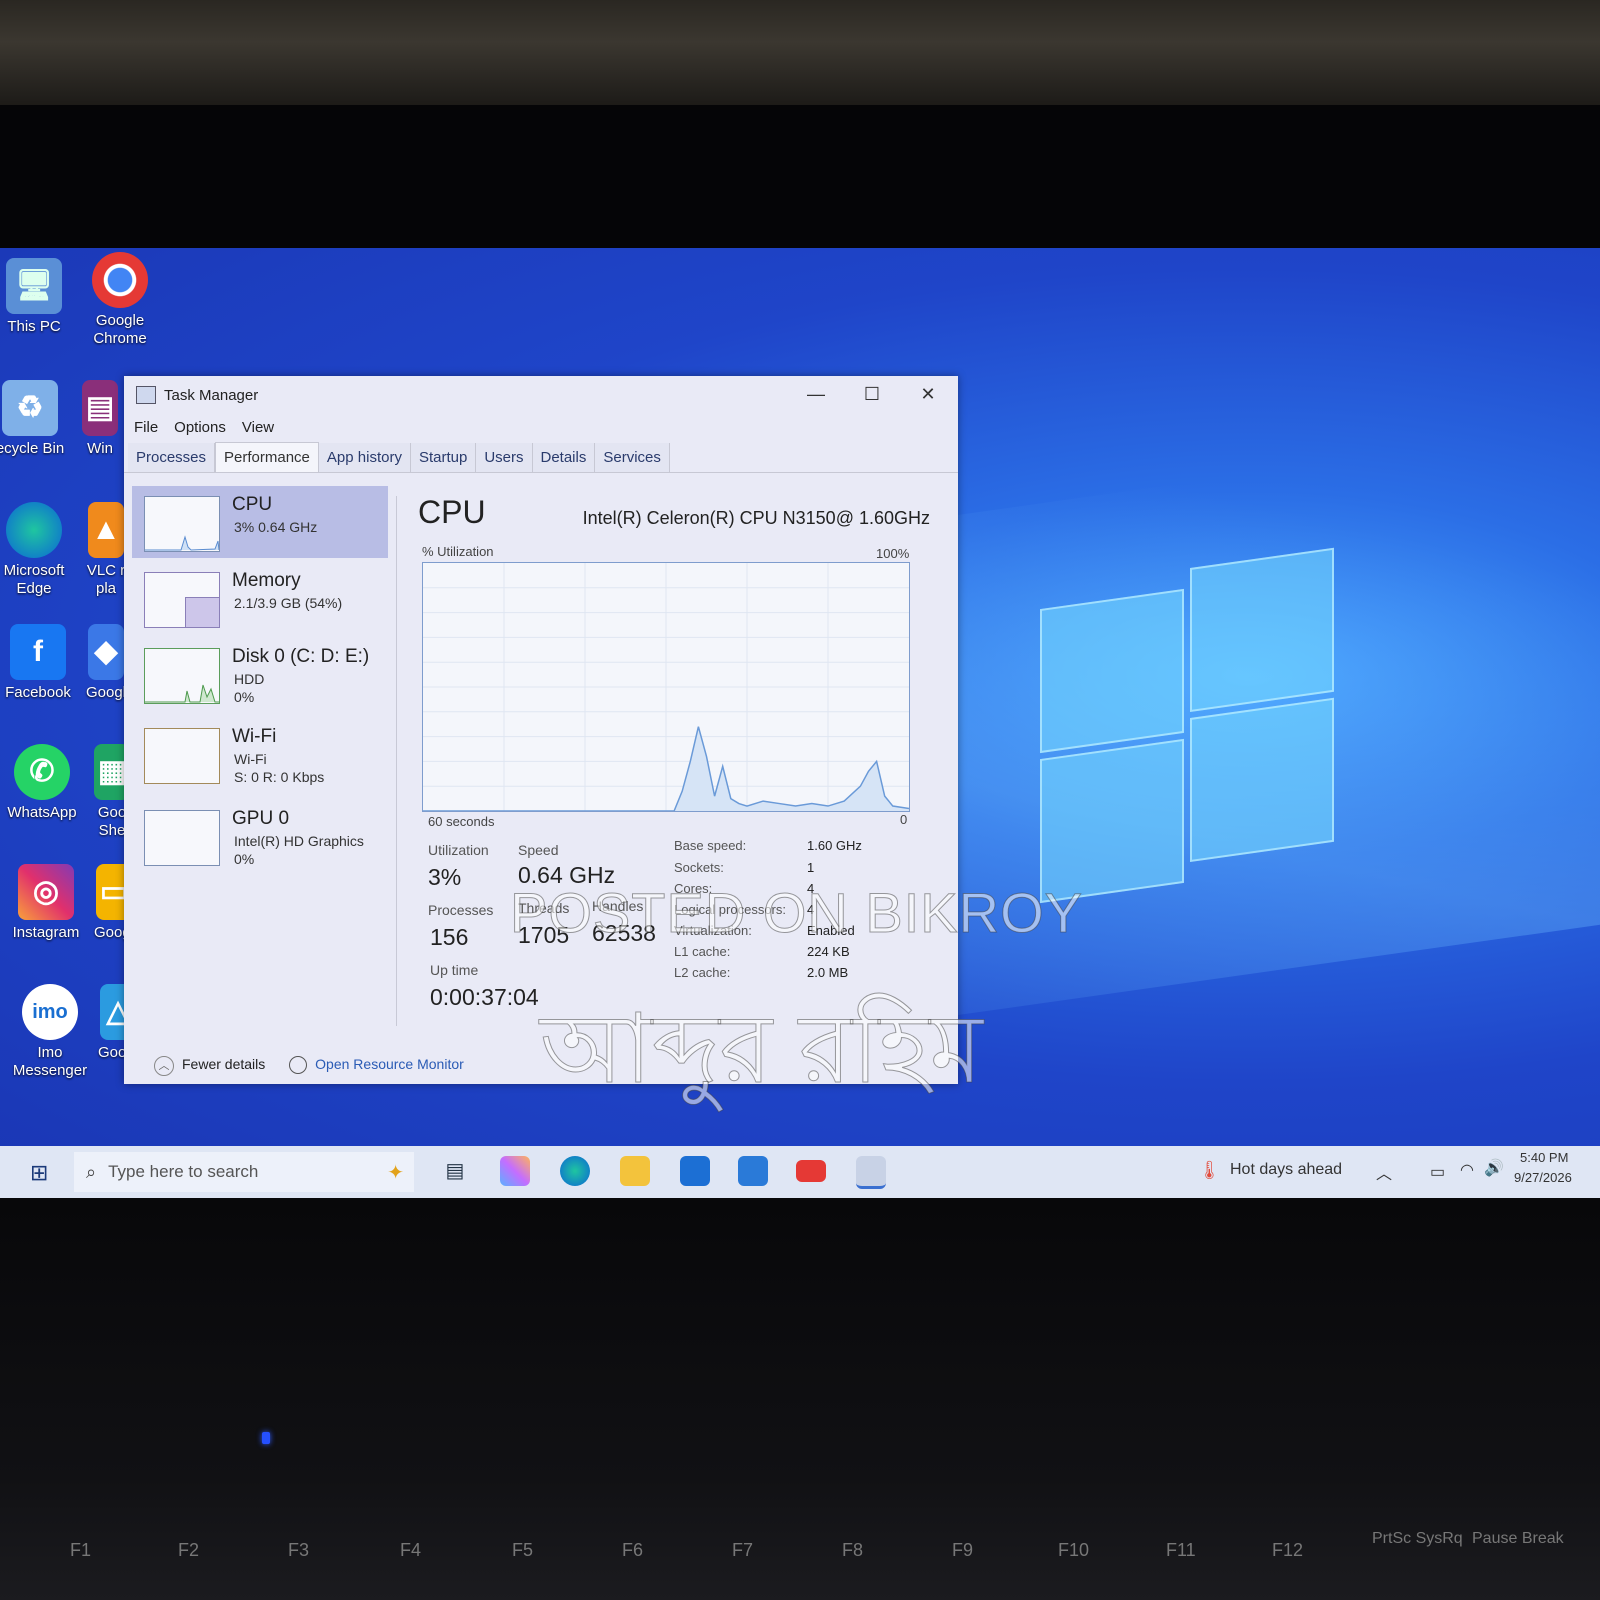 Image resolution: width=1600 pixels, height=1600 pixels. What do you see at coordinates (816, 394) in the screenshot?
I see `minimize-button: —` at bounding box center [816, 394].